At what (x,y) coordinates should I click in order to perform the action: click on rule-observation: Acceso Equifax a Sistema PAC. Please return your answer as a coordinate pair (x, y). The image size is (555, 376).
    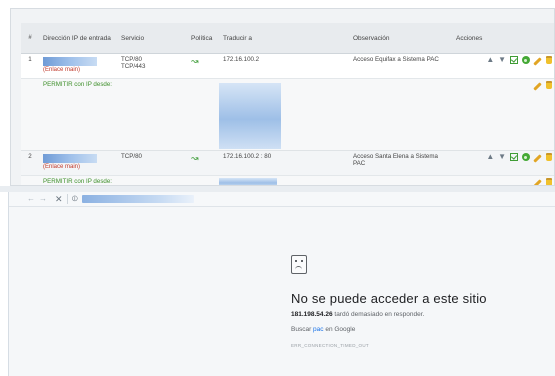
    Looking at the image, I should click on (400, 66).